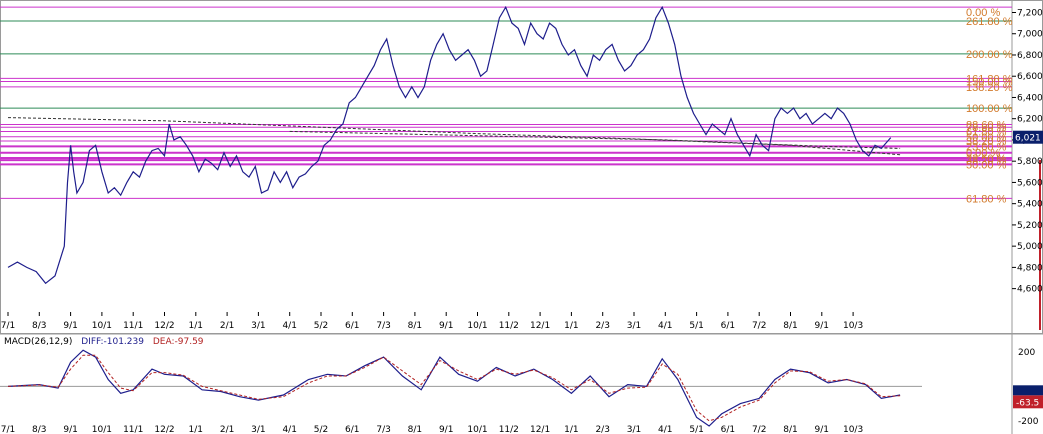  What do you see at coordinates (227, 429) in the screenshot?
I see `macd-x-tick-label: 2/1` at bounding box center [227, 429].